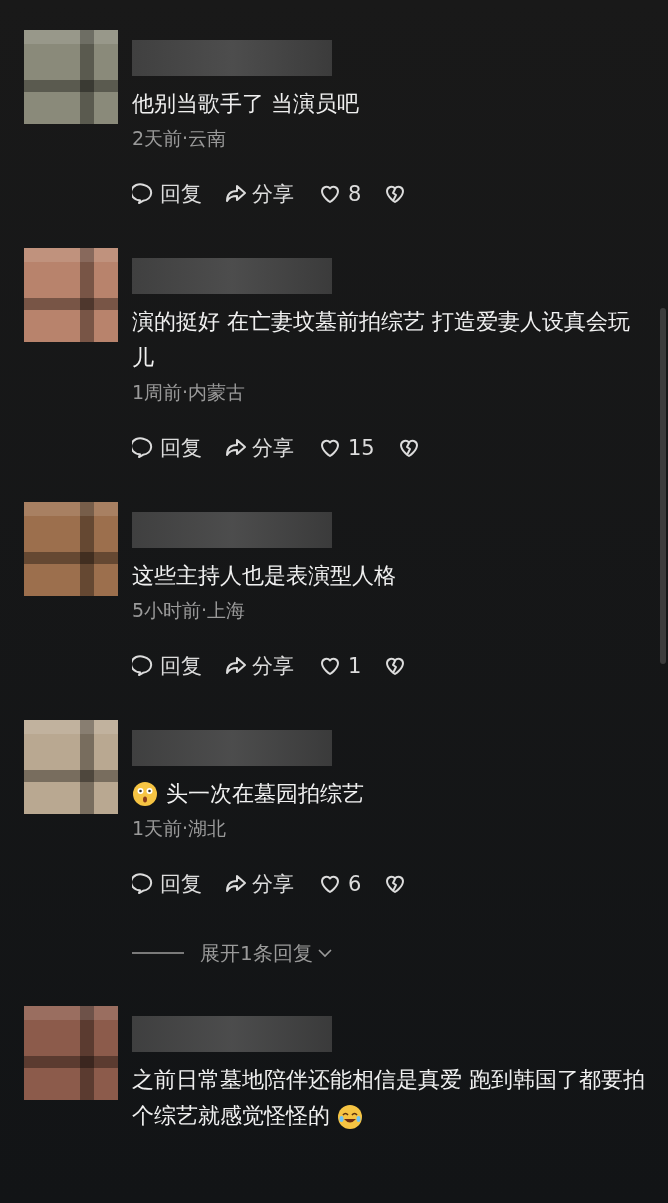 The image size is (668, 1203). What do you see at coordinates (340, 884) in the screenshot?
I see `like-button: 6` at bounding box center [340, 884].